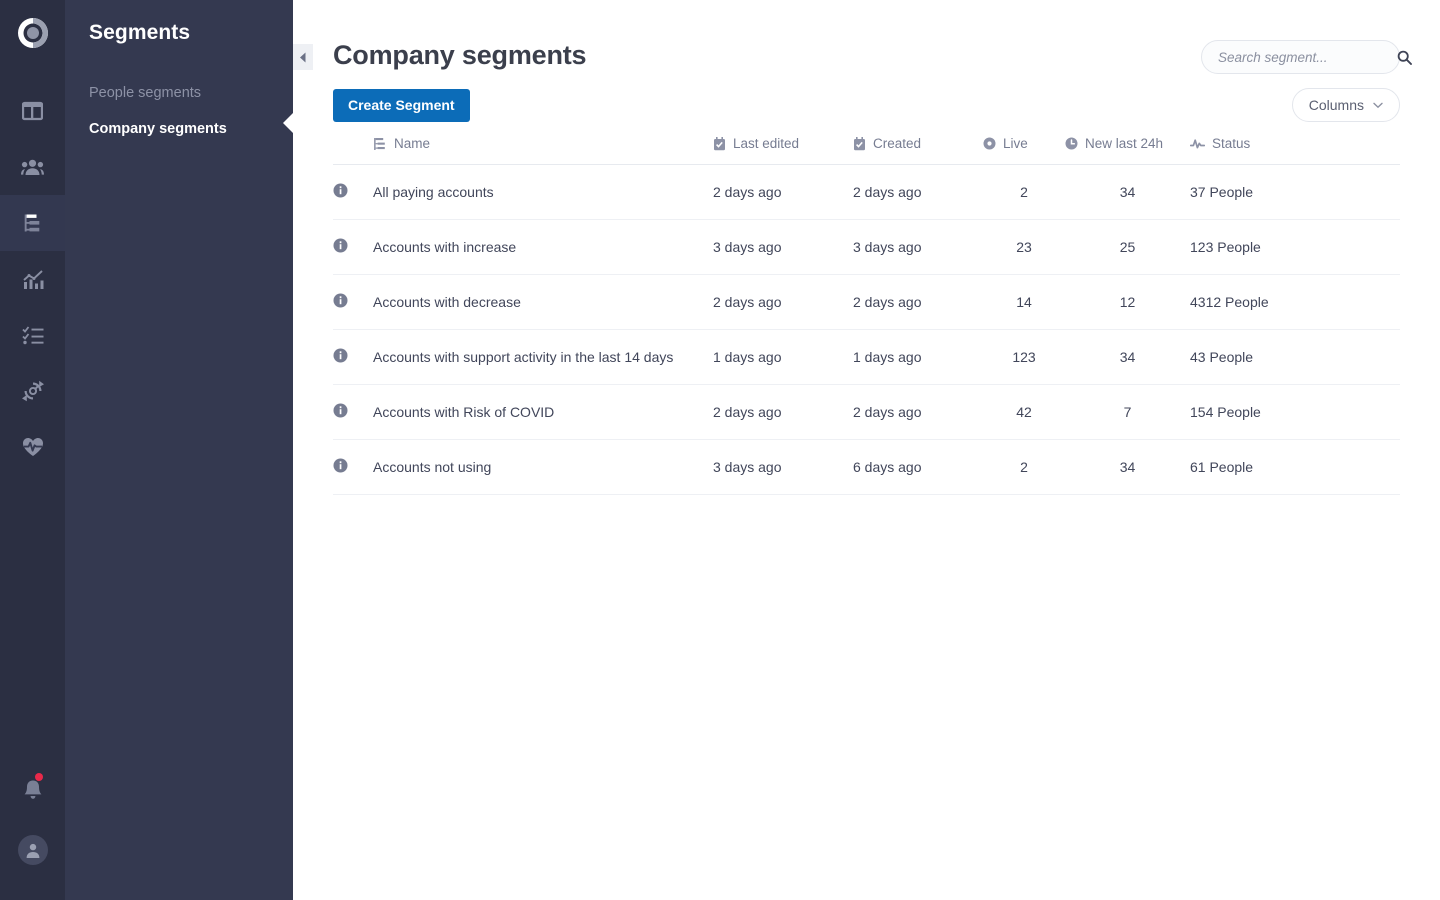 This screenshot has width=1440, height=900. I want to click on cell-name: Accounts with decrease, so click(543, 302).